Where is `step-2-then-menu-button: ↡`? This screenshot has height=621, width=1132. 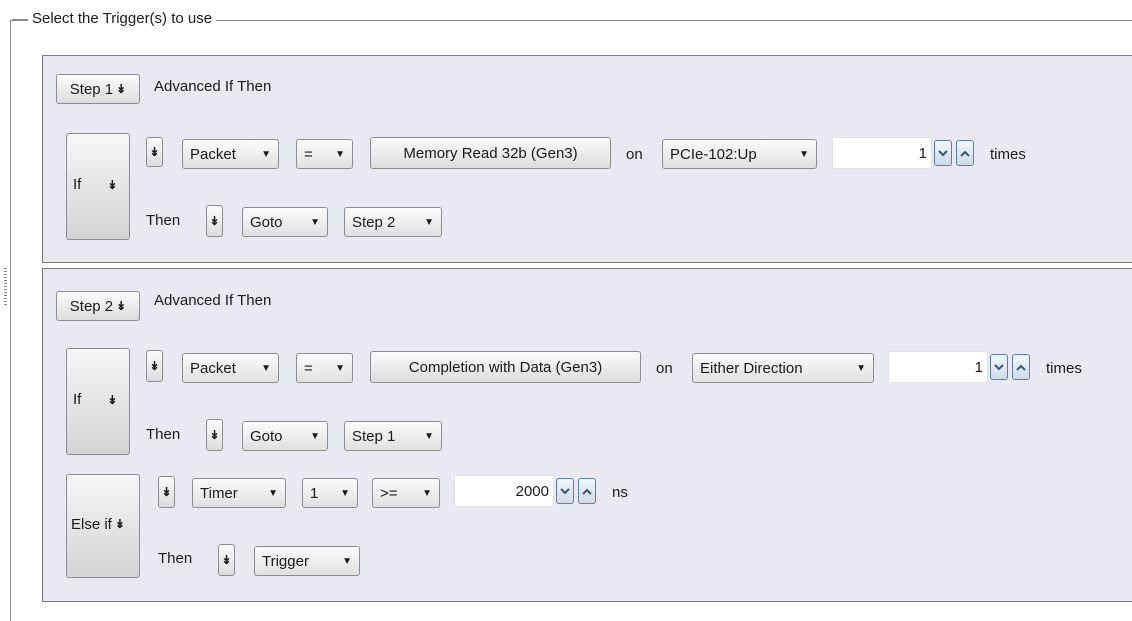
step-2-then-menu-button: ↡ is located at coordinates (214, 435).